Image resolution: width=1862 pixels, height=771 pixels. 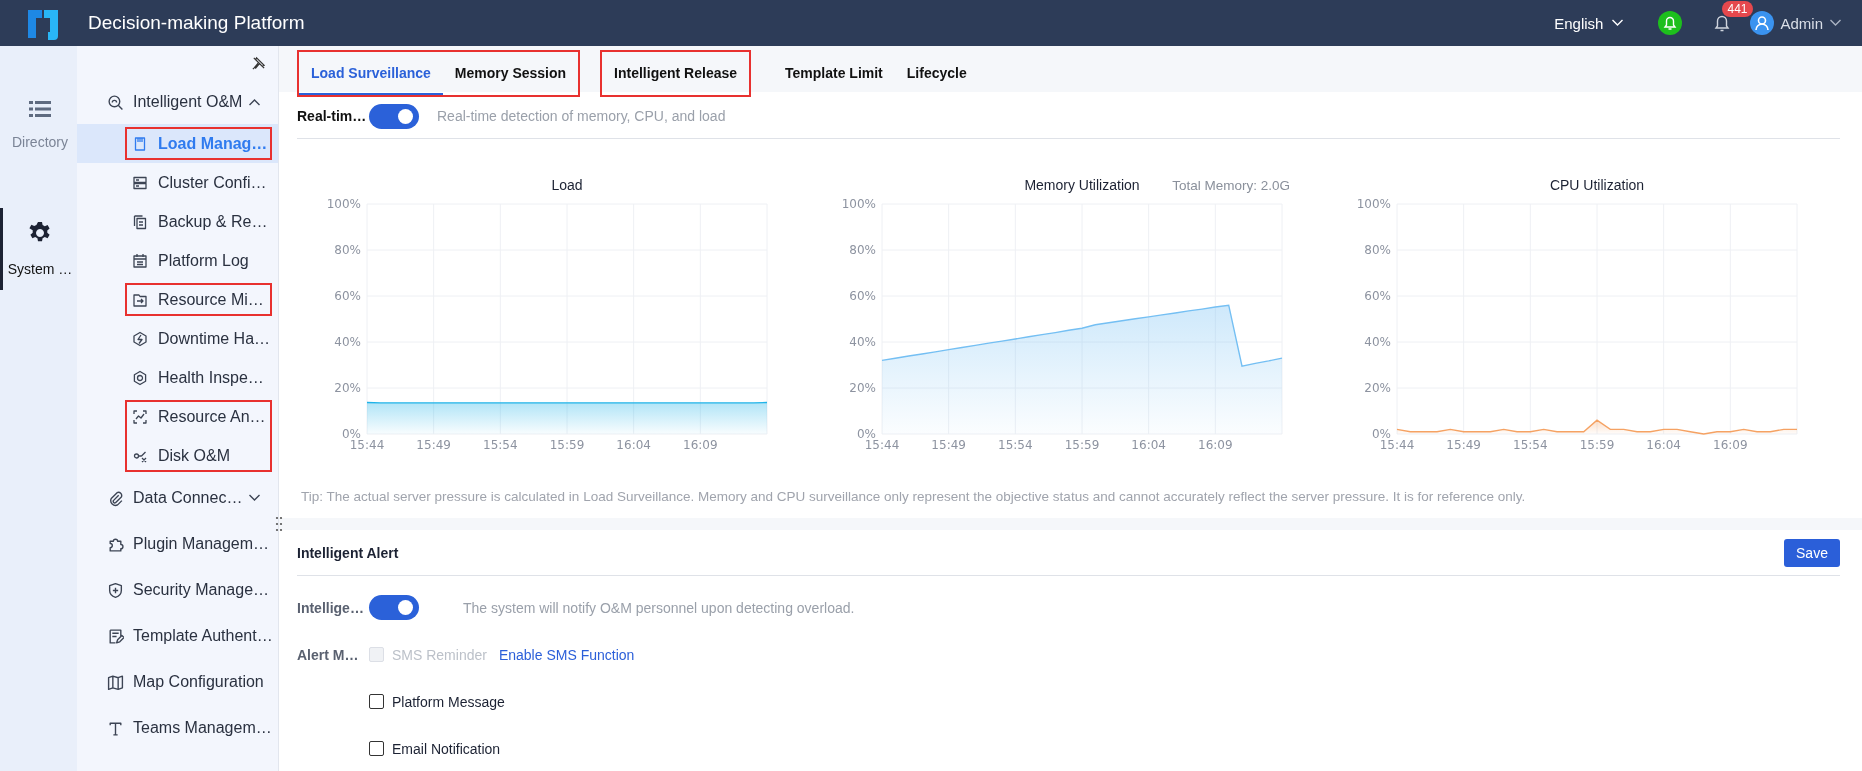 What do you see at coordinates (140, 143) in the screenshot?
I see `card-icon` at bounding box center [140, 143].